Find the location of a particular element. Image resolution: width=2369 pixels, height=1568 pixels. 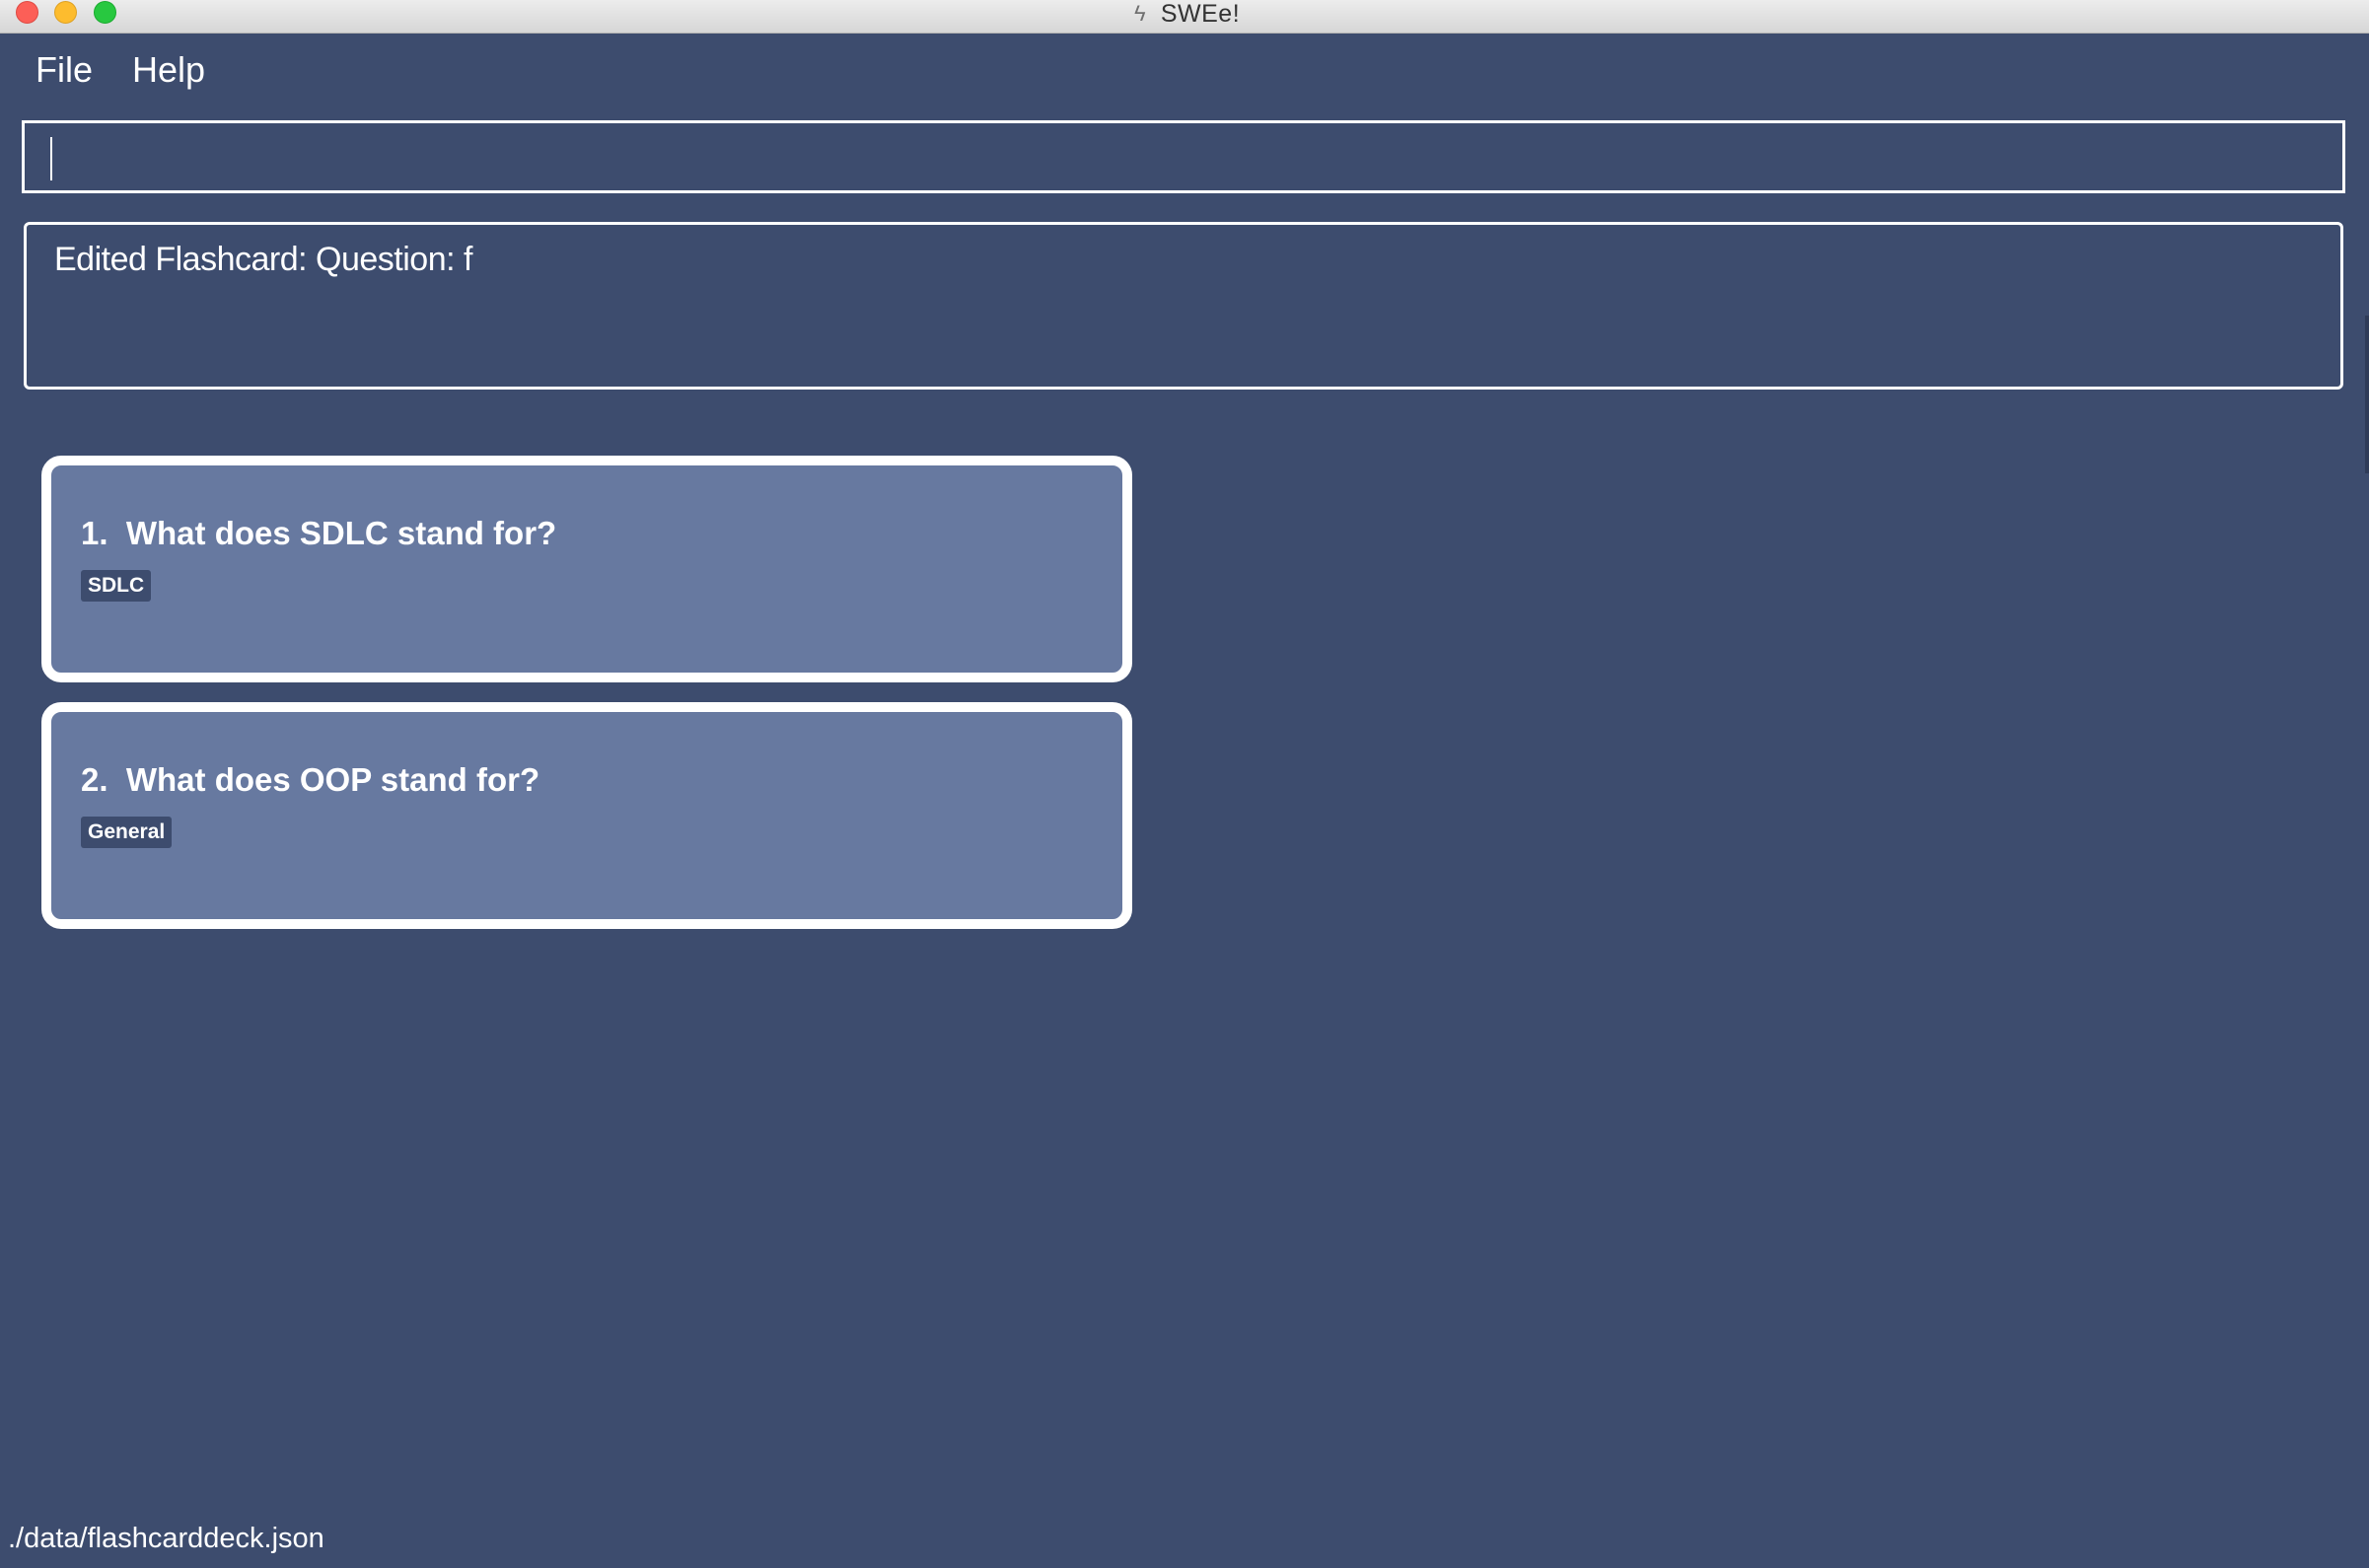

window-edge-scroll is located at coordinates (2367, 394).